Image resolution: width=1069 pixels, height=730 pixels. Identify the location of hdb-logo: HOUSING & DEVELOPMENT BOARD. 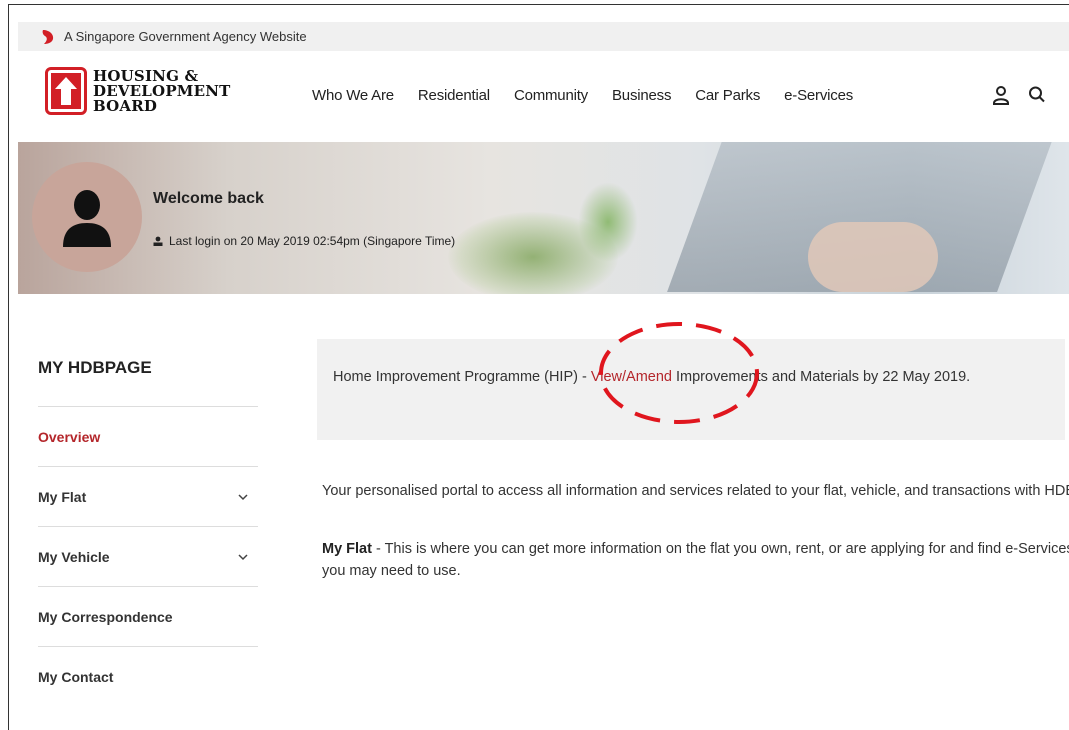
(138, 91).